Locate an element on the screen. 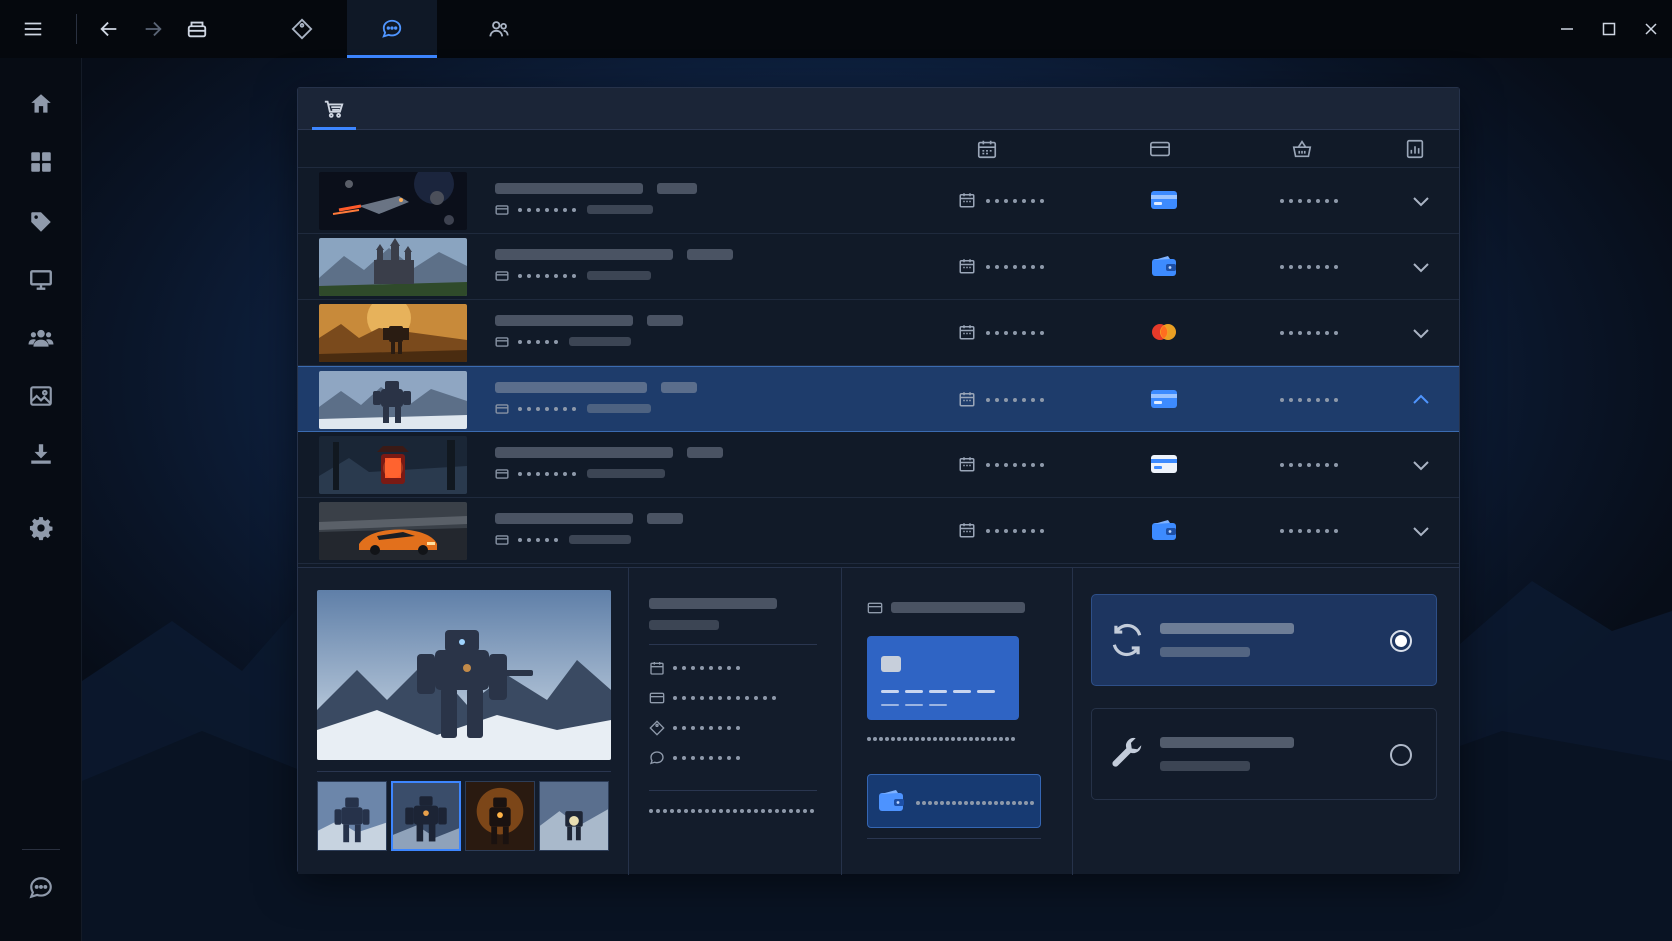 The width and height of the screenshot is (1672, 941). column-headers is located at coordinates (878, 149).